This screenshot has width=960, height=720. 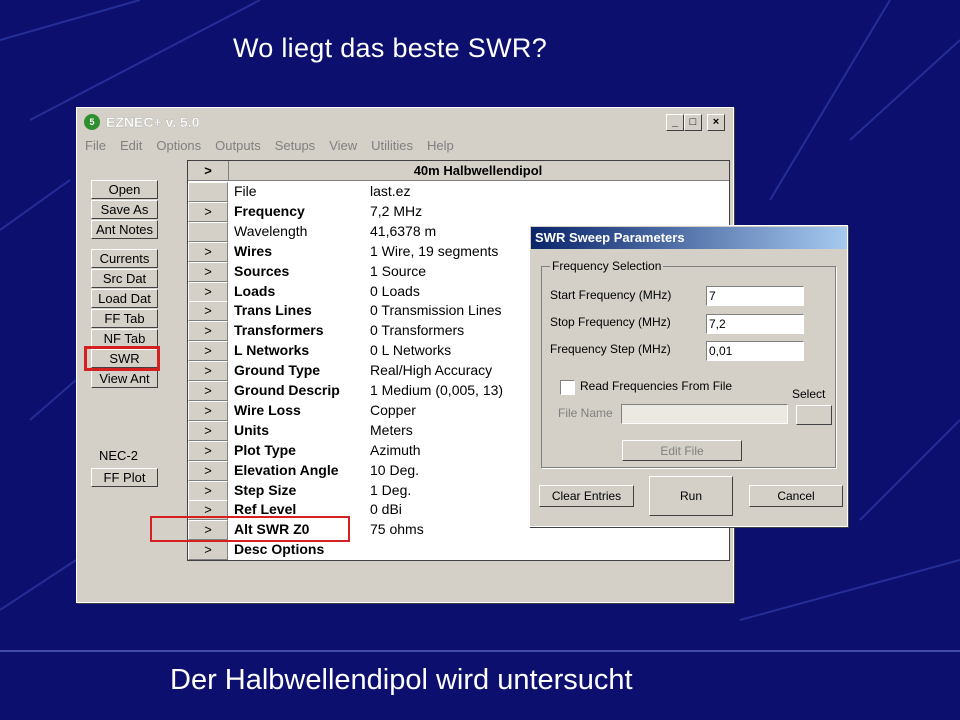 I want to click on ant-notes-button: Ant Notes, so click(x=124, y=229).